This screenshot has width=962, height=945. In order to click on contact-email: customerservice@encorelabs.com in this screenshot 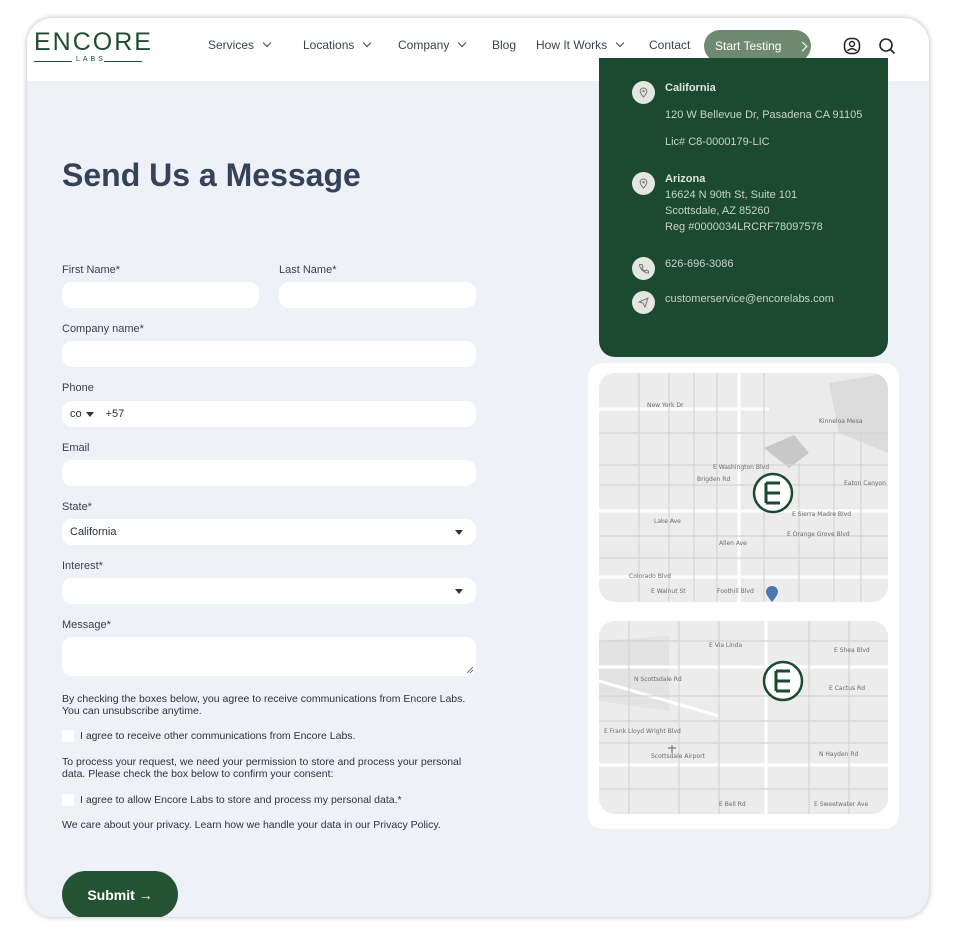, I will do `click(749, 299)`.